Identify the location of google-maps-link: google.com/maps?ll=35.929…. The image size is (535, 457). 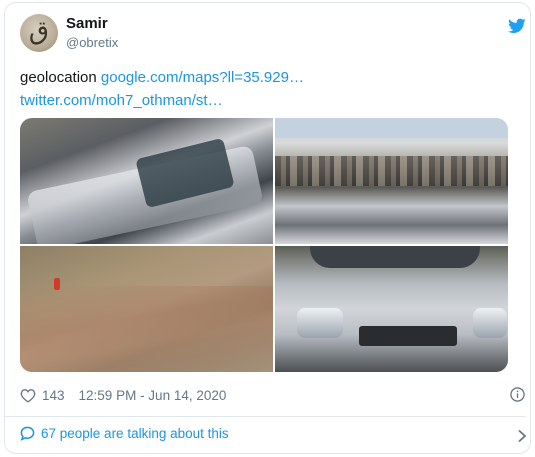
(202, 77).